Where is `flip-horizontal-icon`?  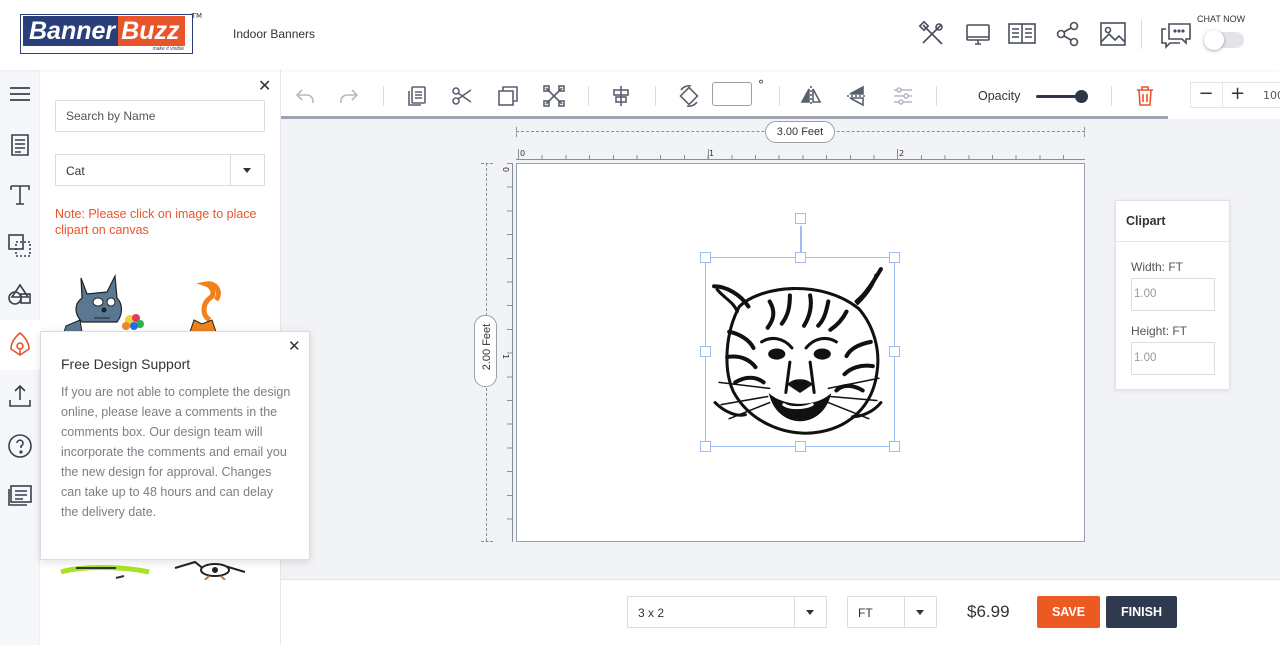
flip-horizontal-icon is located at coordinates (811, 96).